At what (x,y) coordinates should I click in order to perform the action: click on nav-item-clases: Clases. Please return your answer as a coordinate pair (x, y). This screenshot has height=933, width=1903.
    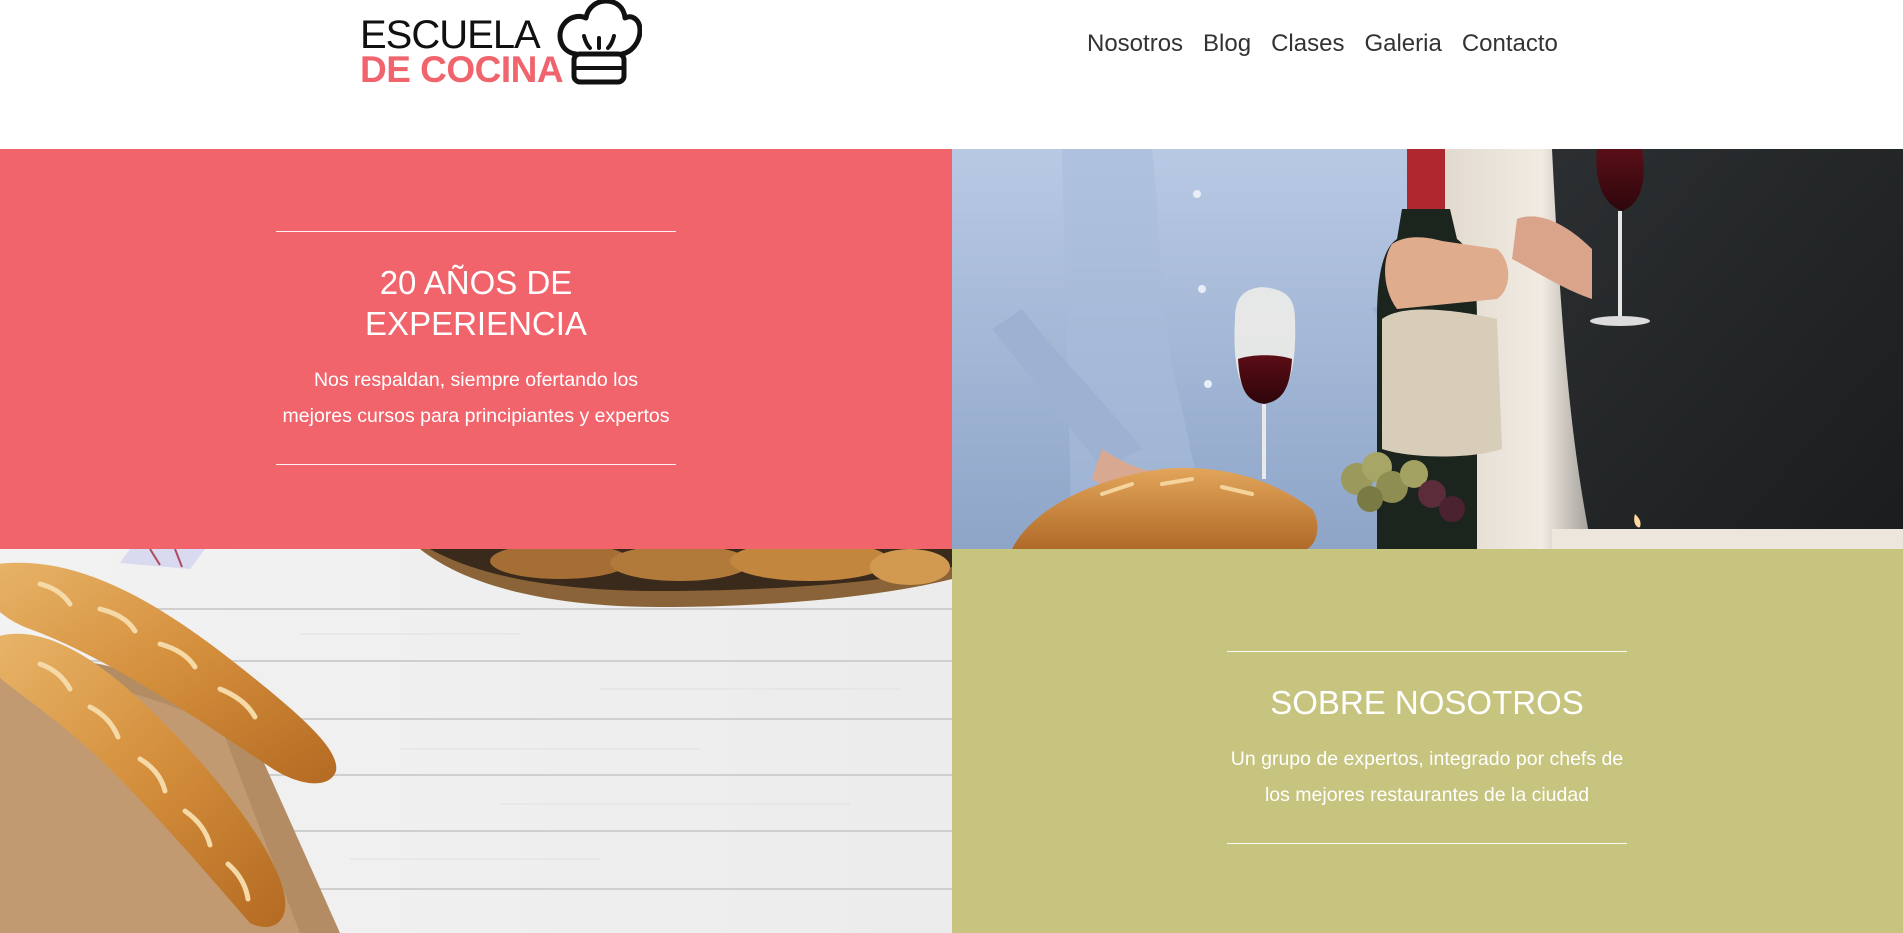
    Looking at the image, I should click on (1307, 44).